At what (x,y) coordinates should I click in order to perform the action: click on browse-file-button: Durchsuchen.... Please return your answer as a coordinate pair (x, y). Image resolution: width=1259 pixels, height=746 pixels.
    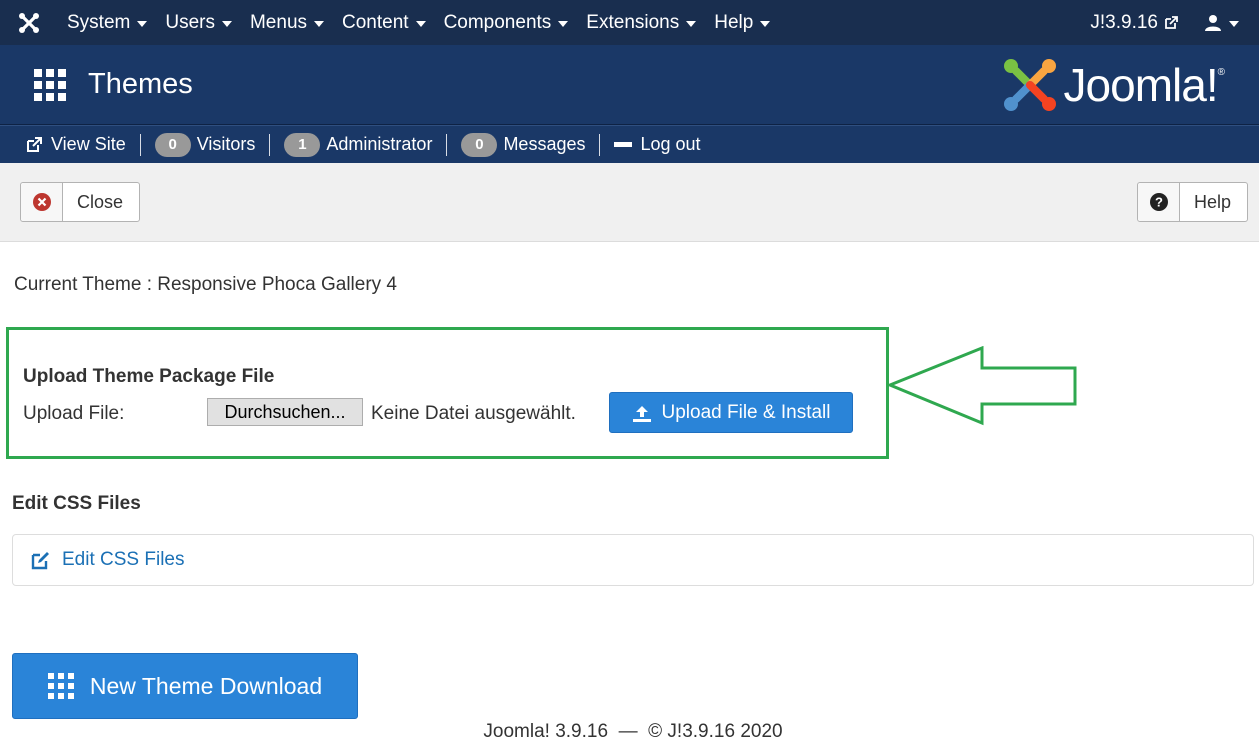
    Looking at the image, I should click on (285, 412).